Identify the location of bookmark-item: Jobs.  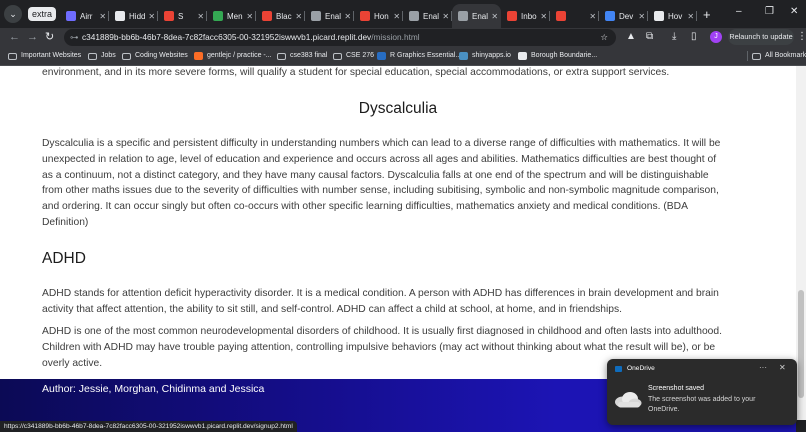
(102, 56).